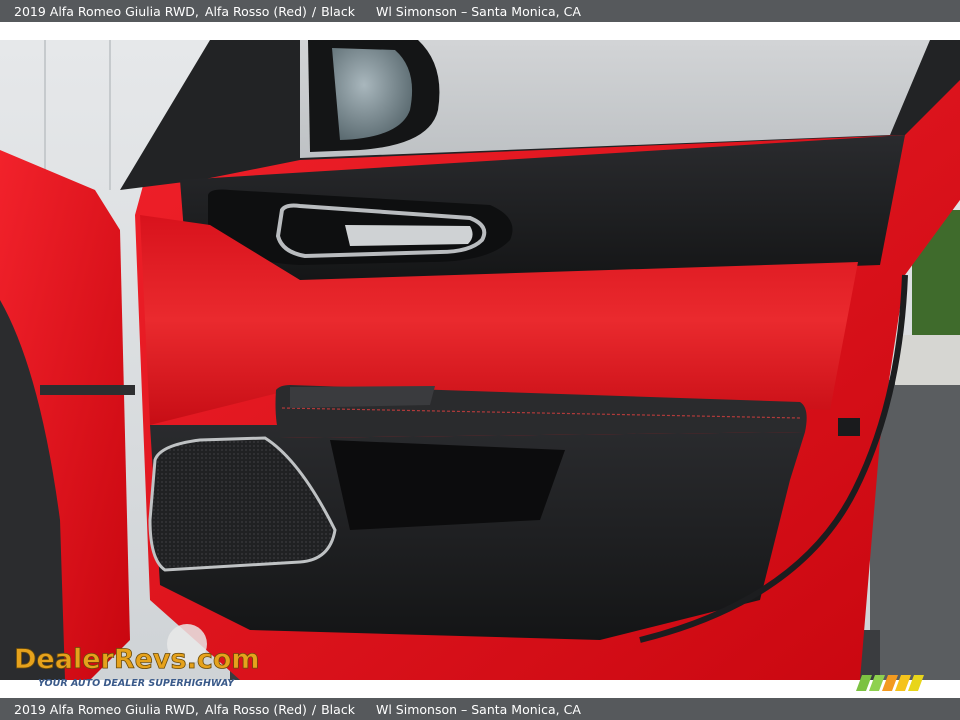  What do you see at coordinates (255, 11) in the screenshot?
I see `caption-color: Alfa Rosso (Red)` at bounding box center [255, 11].